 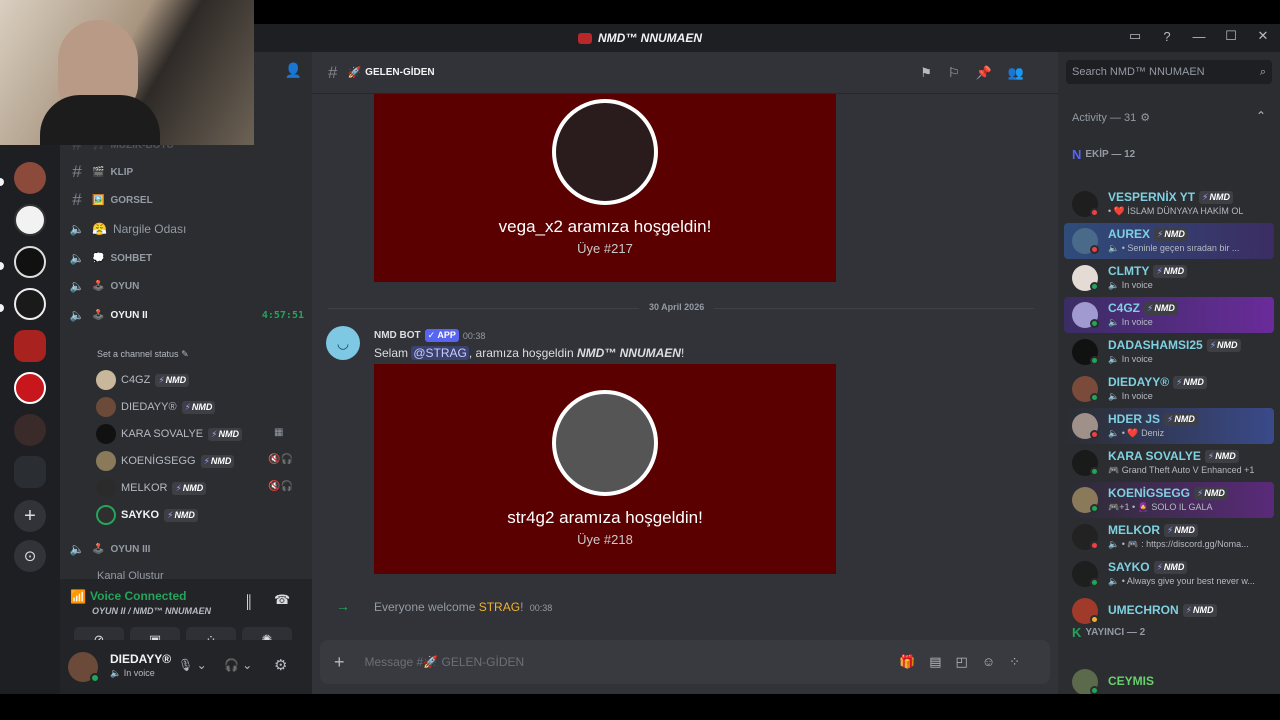 What do you see at coordinates (143, 380) in the screenshot?
I see `voice-user: C4GZ ⚡ NMD` at bounding box center [143, 380].